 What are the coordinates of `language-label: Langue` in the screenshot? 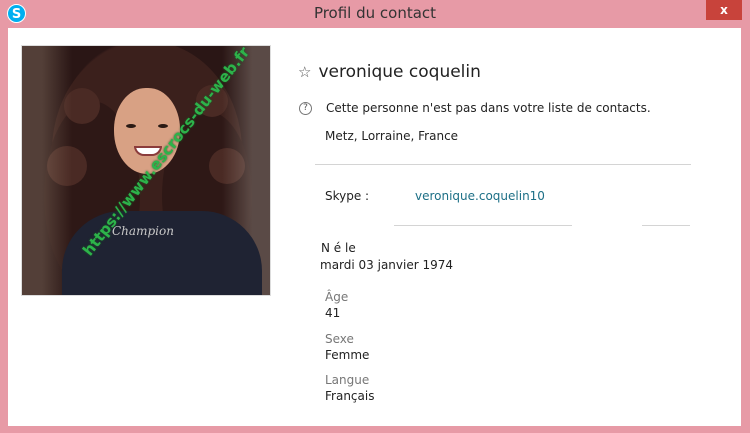 It's located at (347, 380).